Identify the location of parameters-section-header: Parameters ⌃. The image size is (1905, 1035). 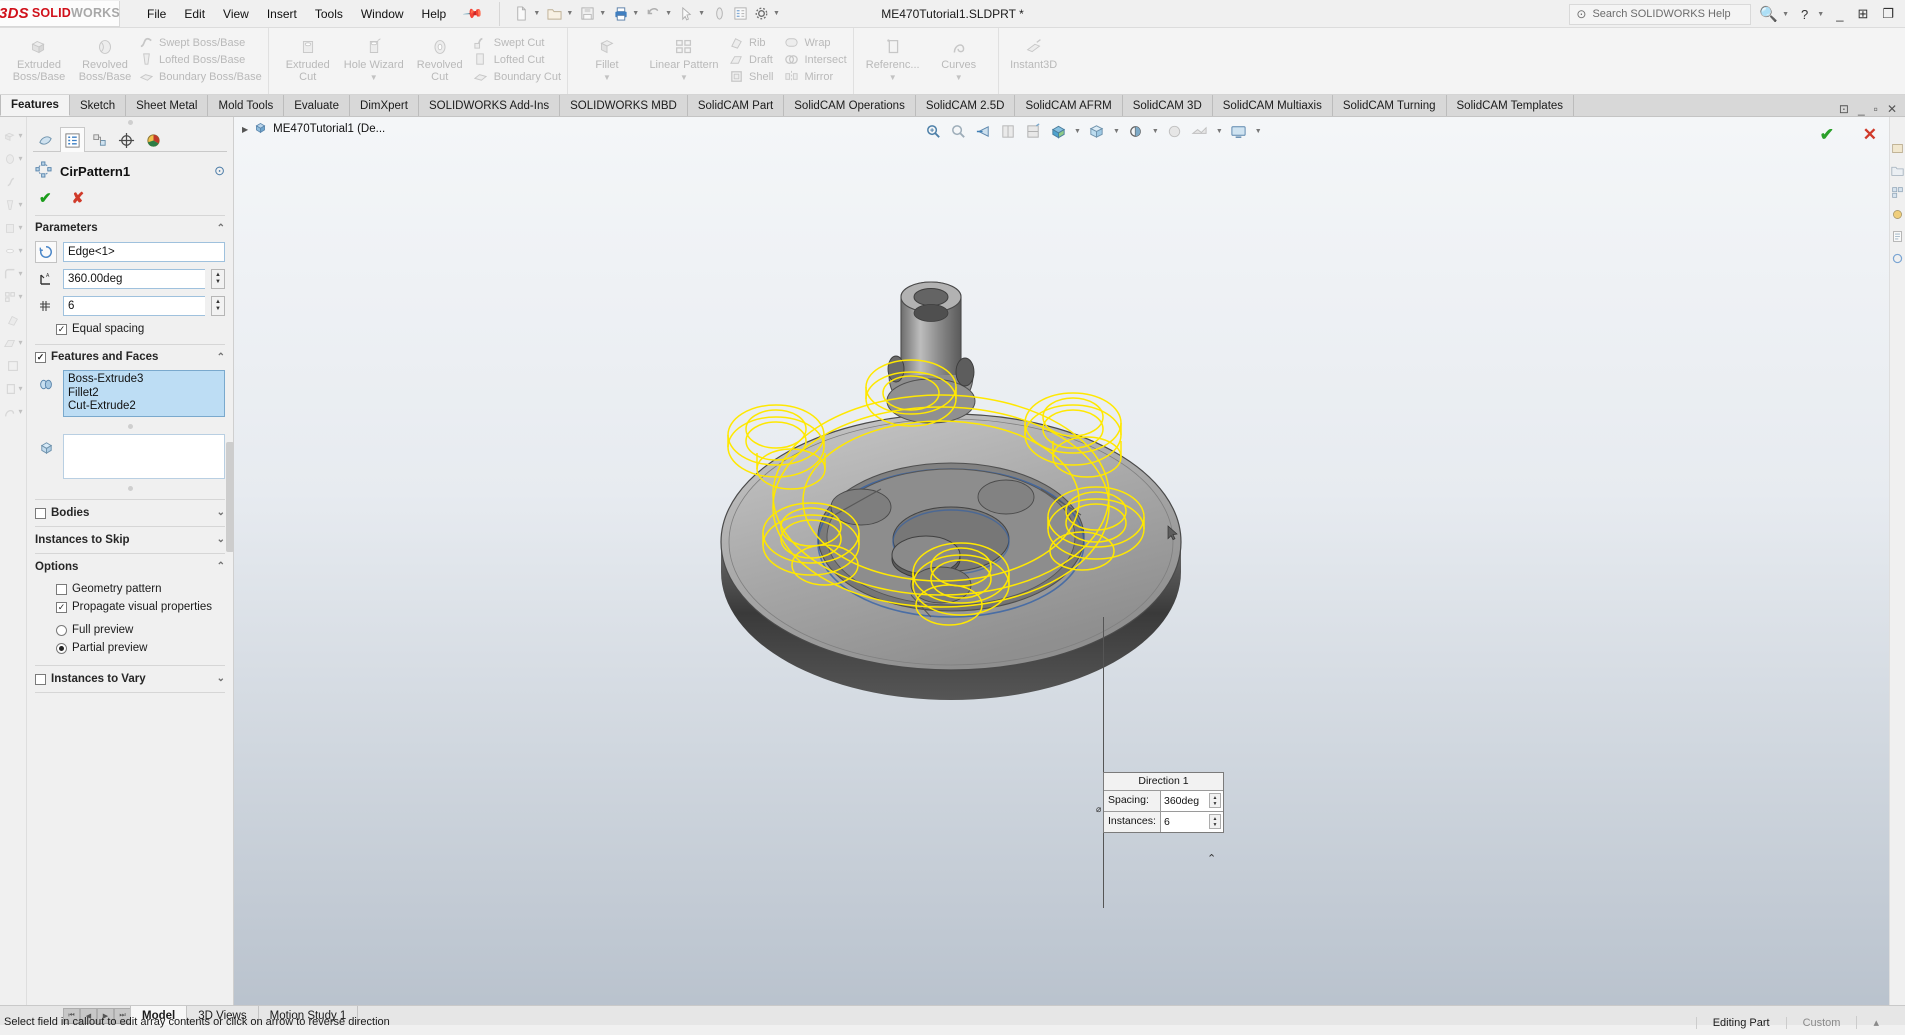
(130, 227).